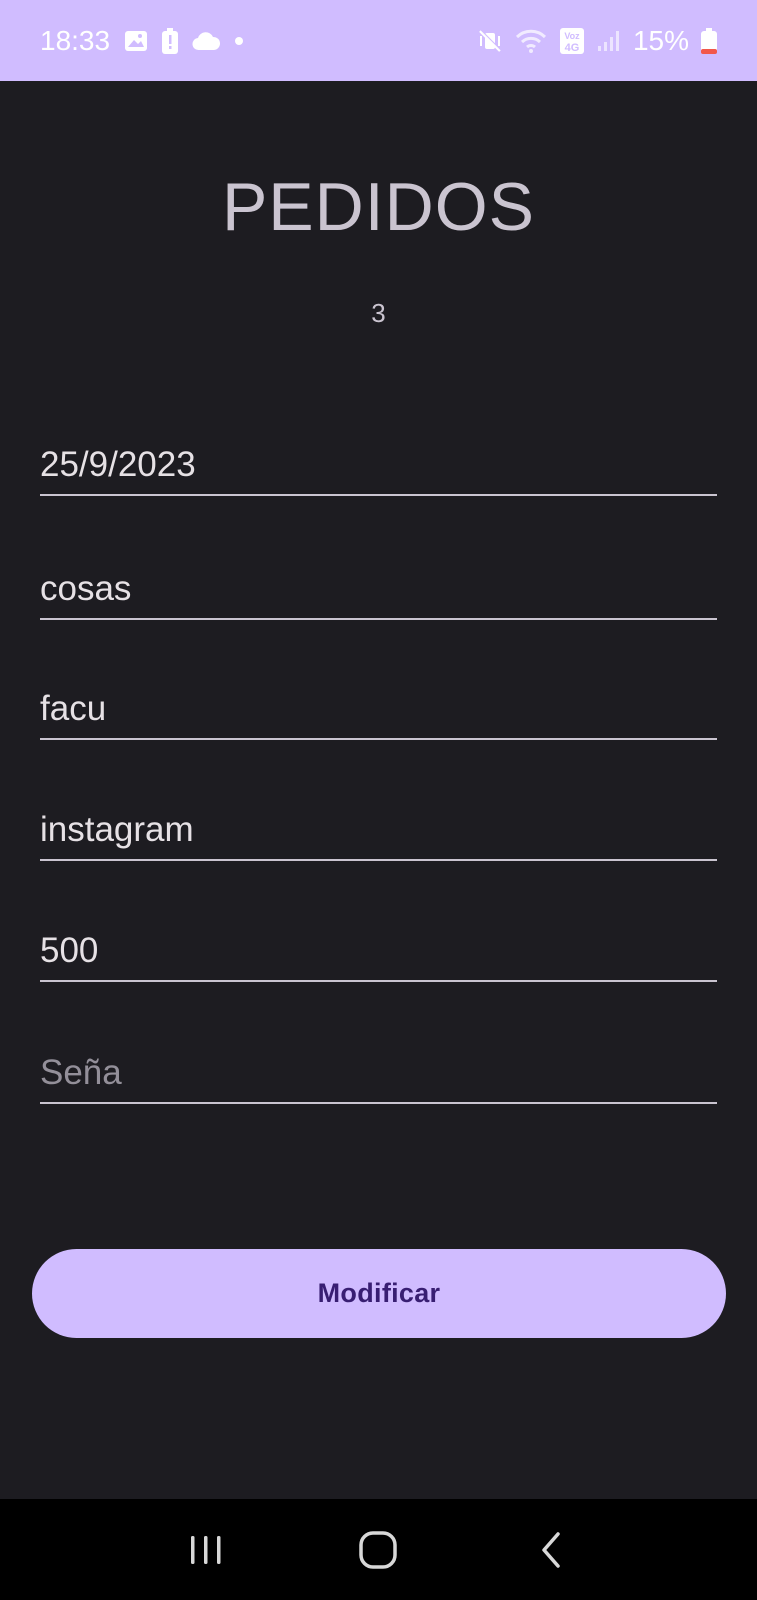 The height and width of the screenshot is (1600, 757). I want to click on description-field-container, so click(378, 590).